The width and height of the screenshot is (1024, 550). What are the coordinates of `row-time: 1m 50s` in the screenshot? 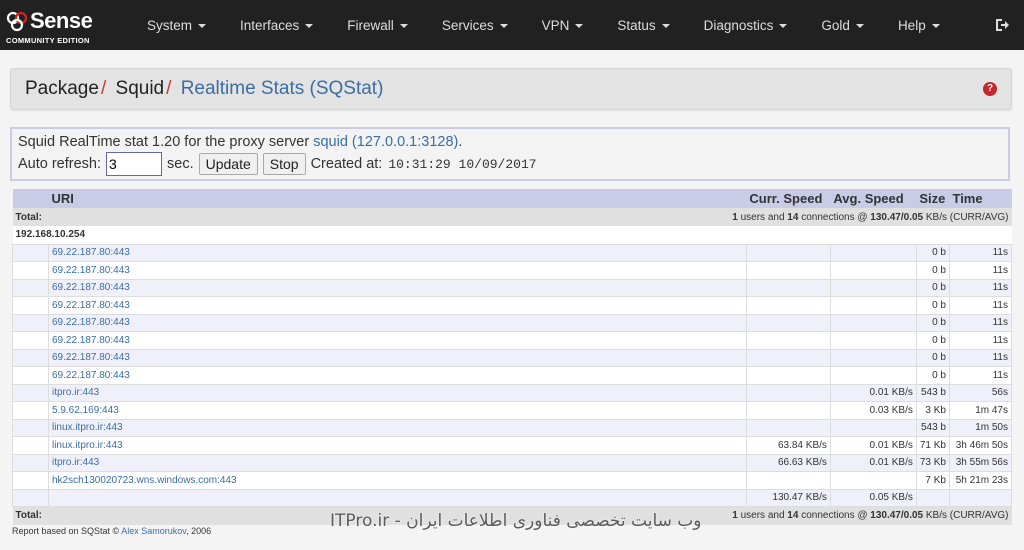 It's located at (980, 427).